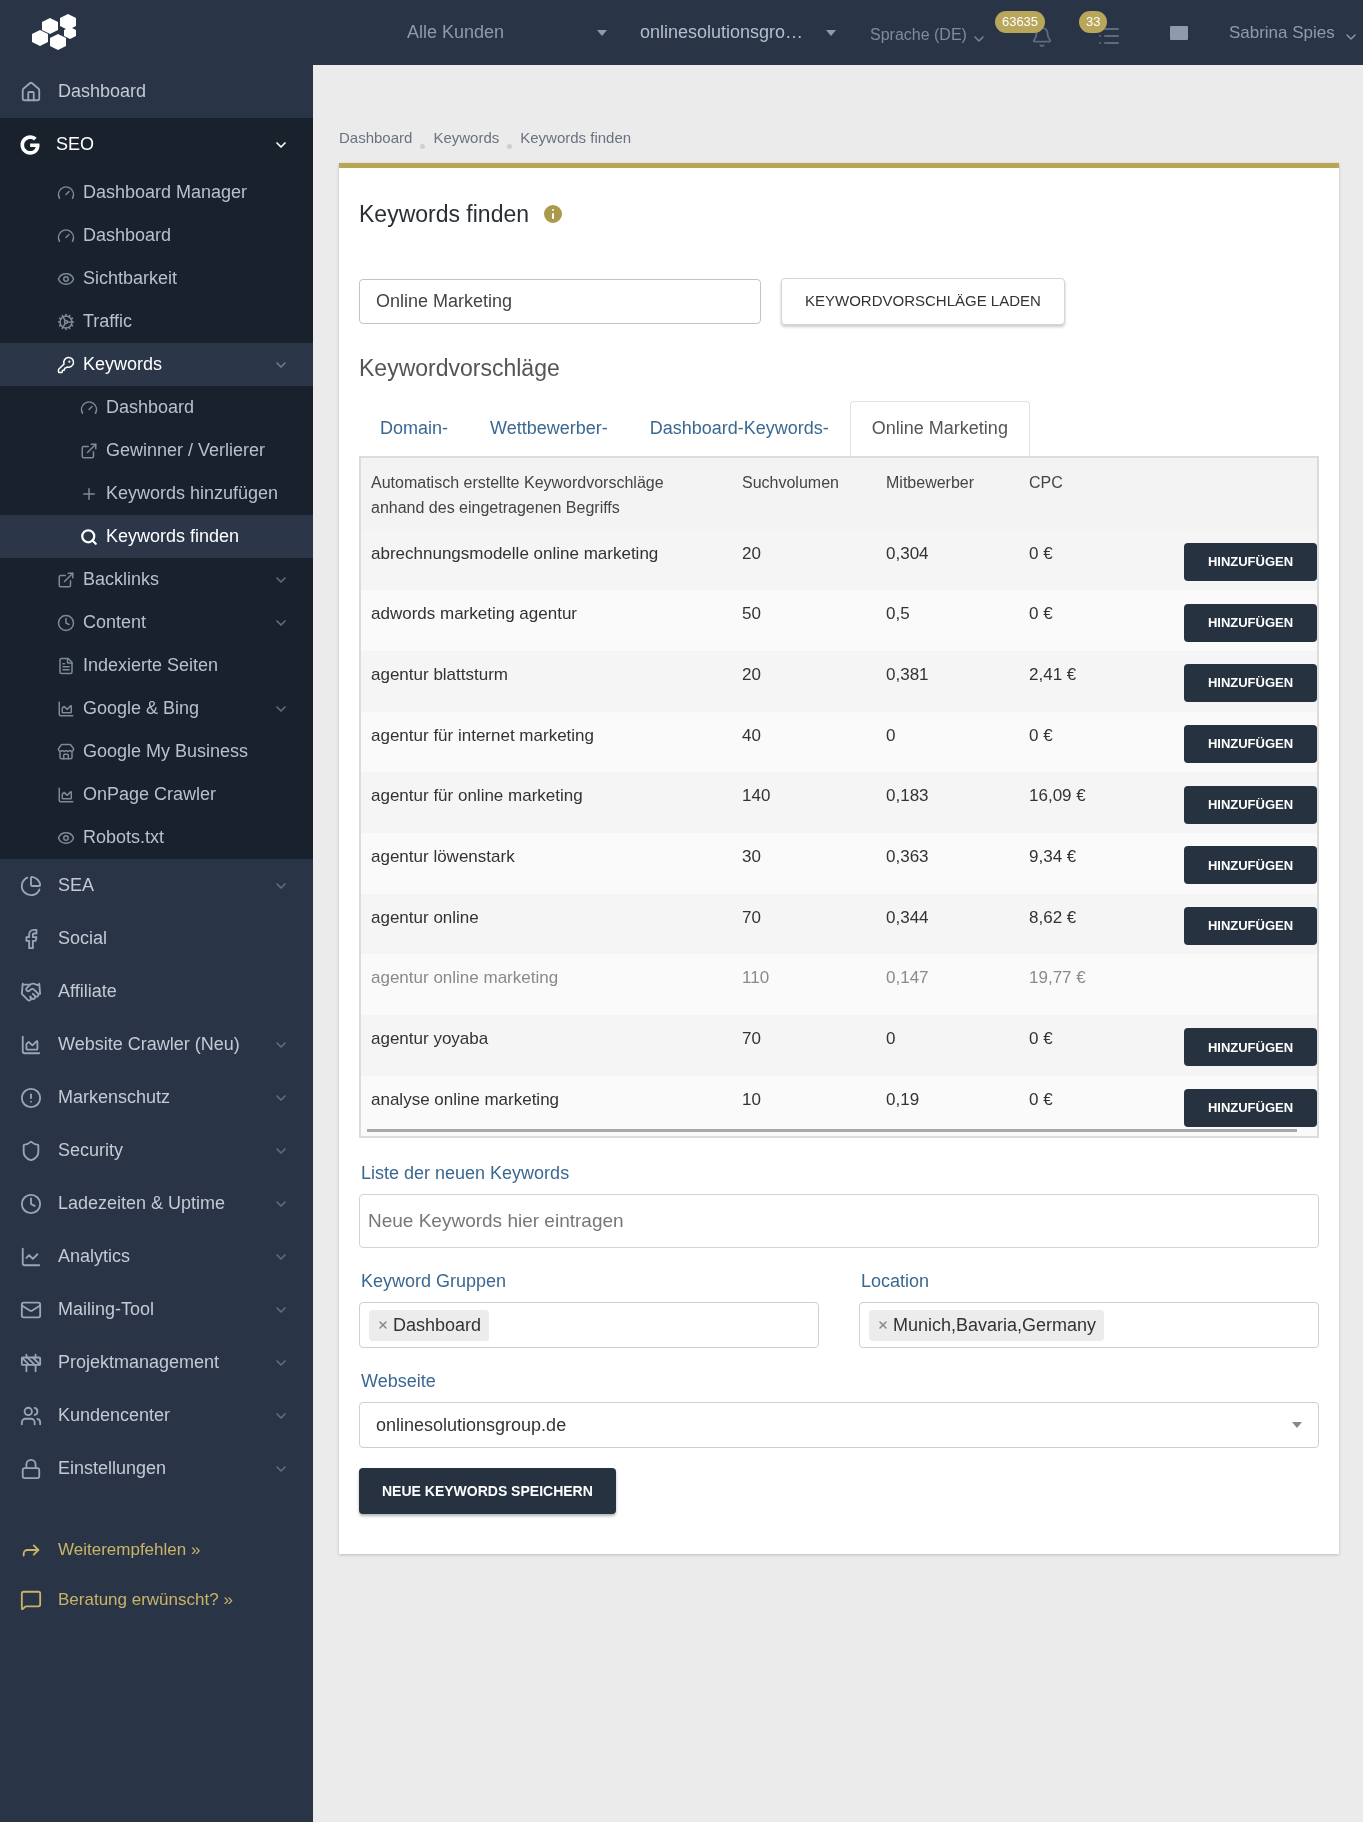 This screenshot has height=1822, width=1363. I want to click on breadcrumb-link: Dashboard, so click(376, 137).